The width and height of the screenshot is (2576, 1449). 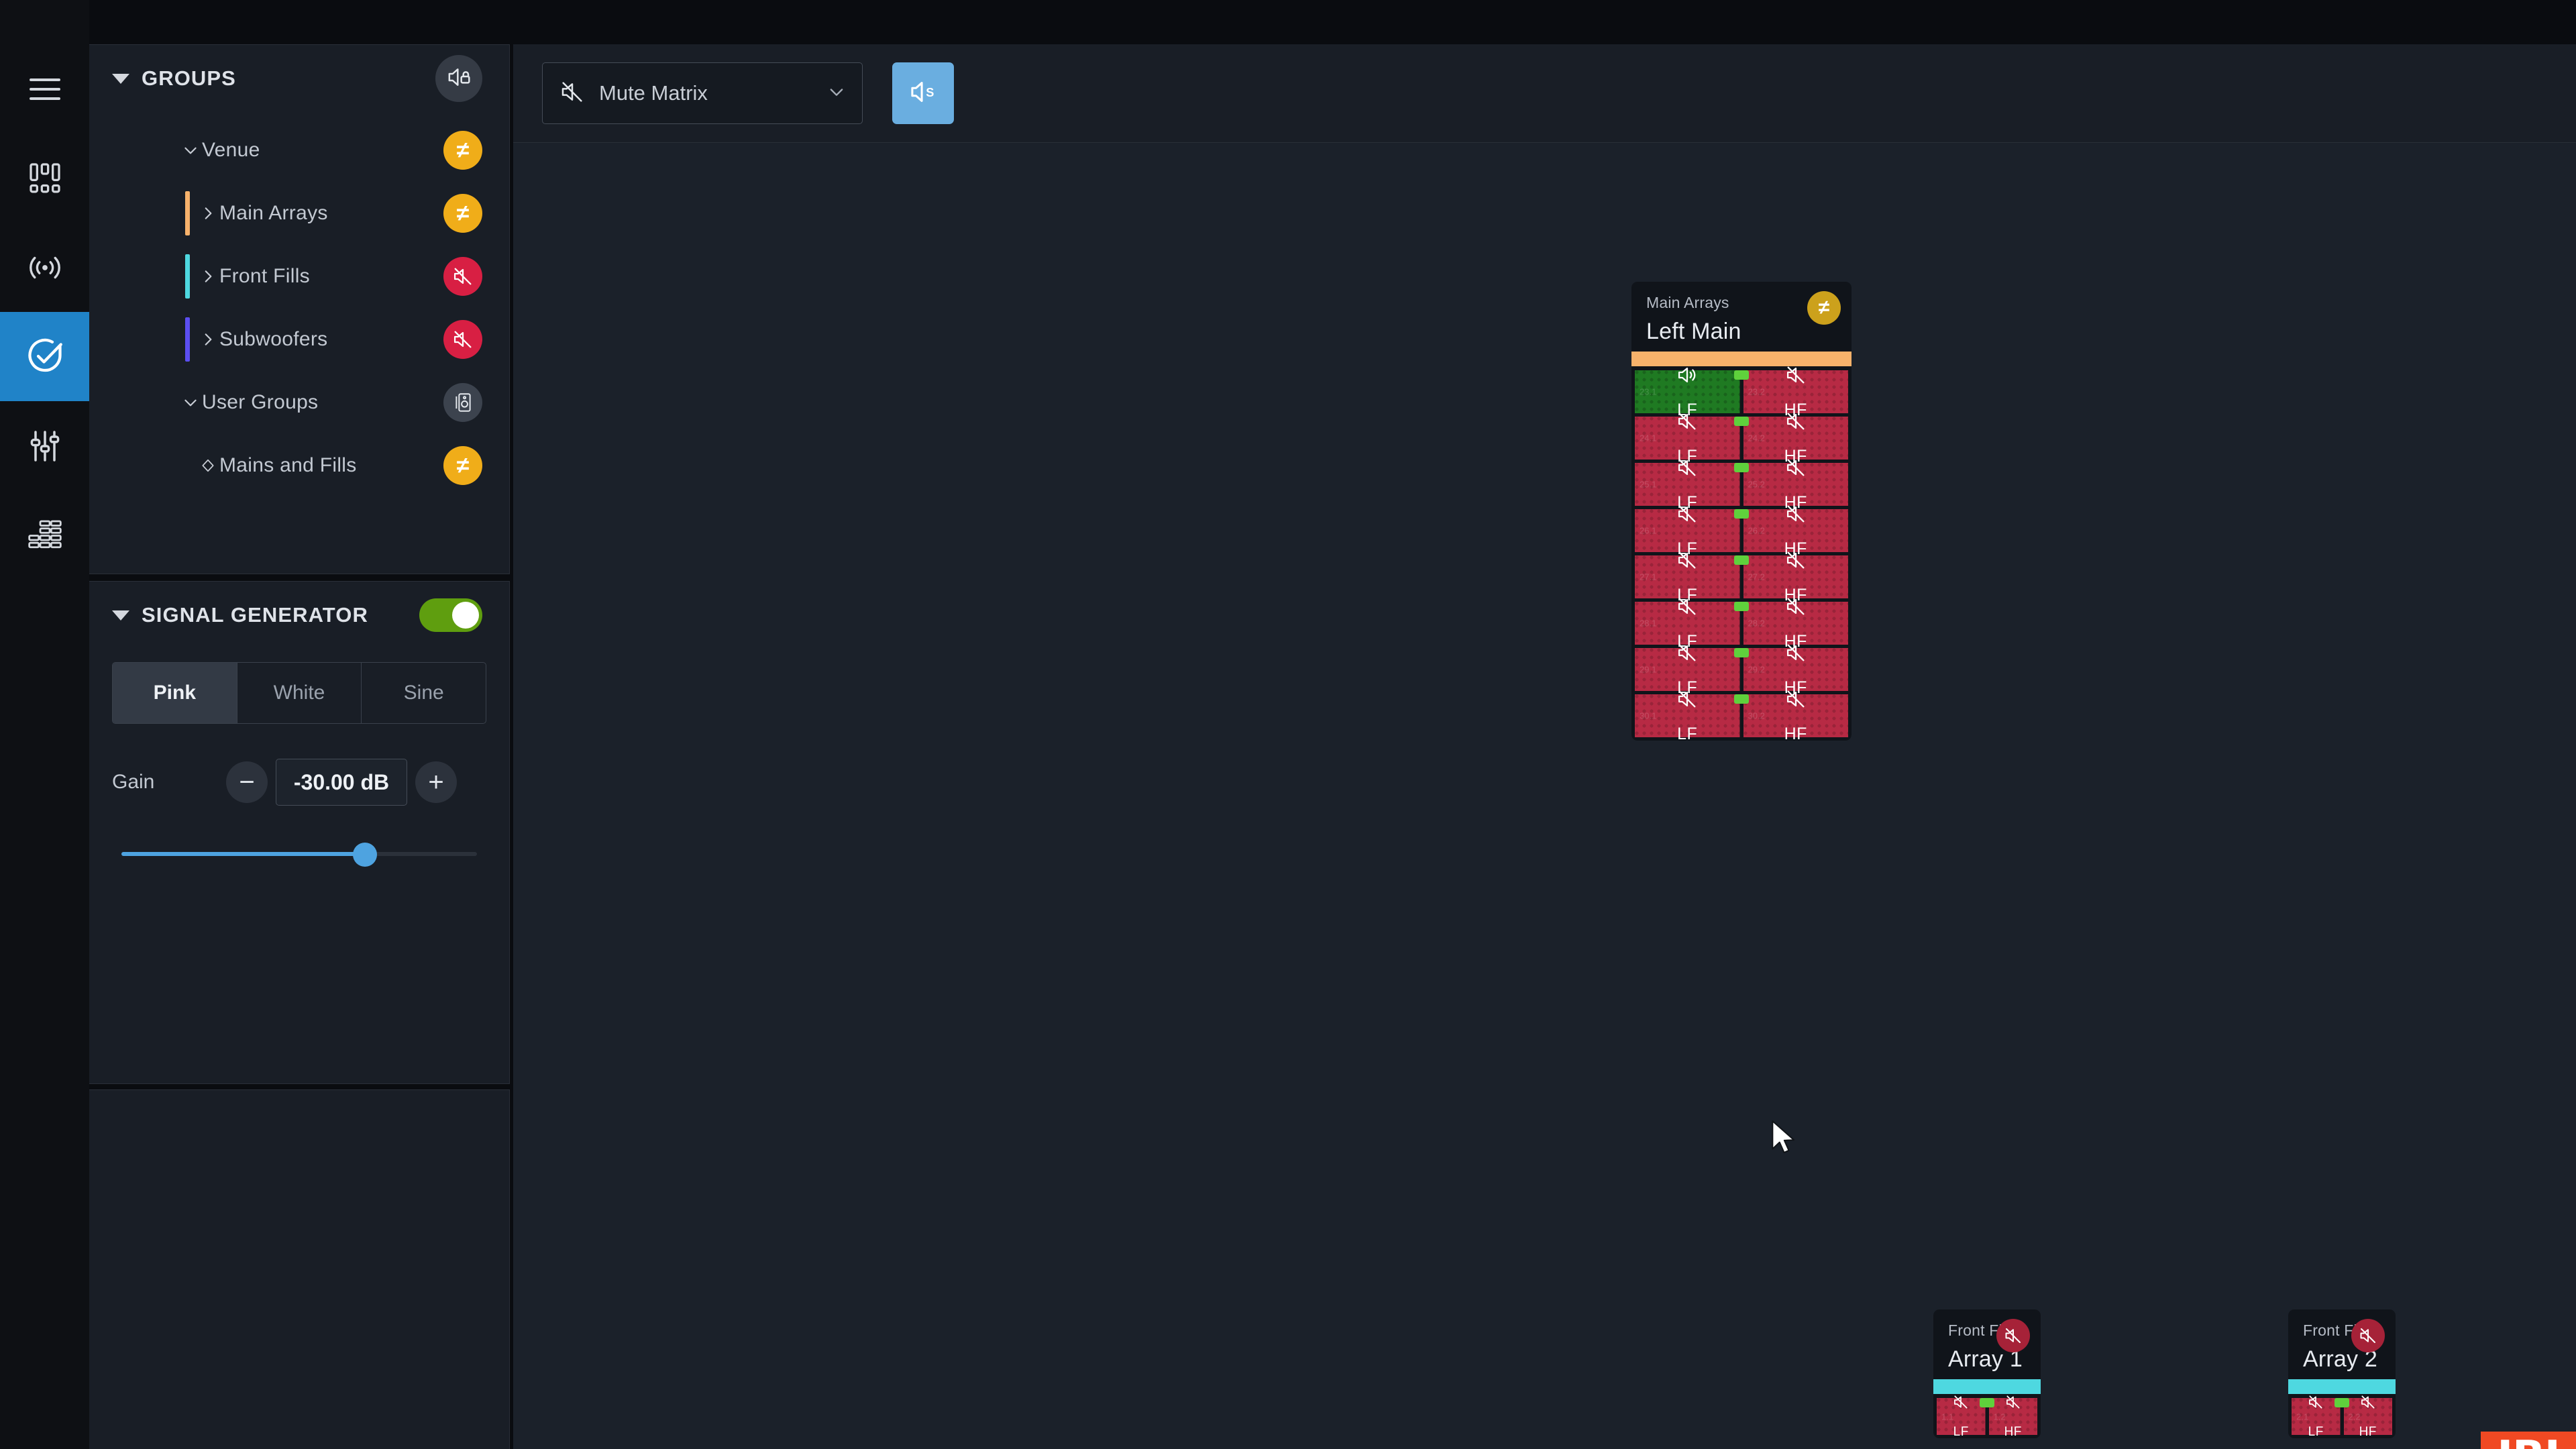 I want to click on signal-type-white: White, so click(x=299, y=693).